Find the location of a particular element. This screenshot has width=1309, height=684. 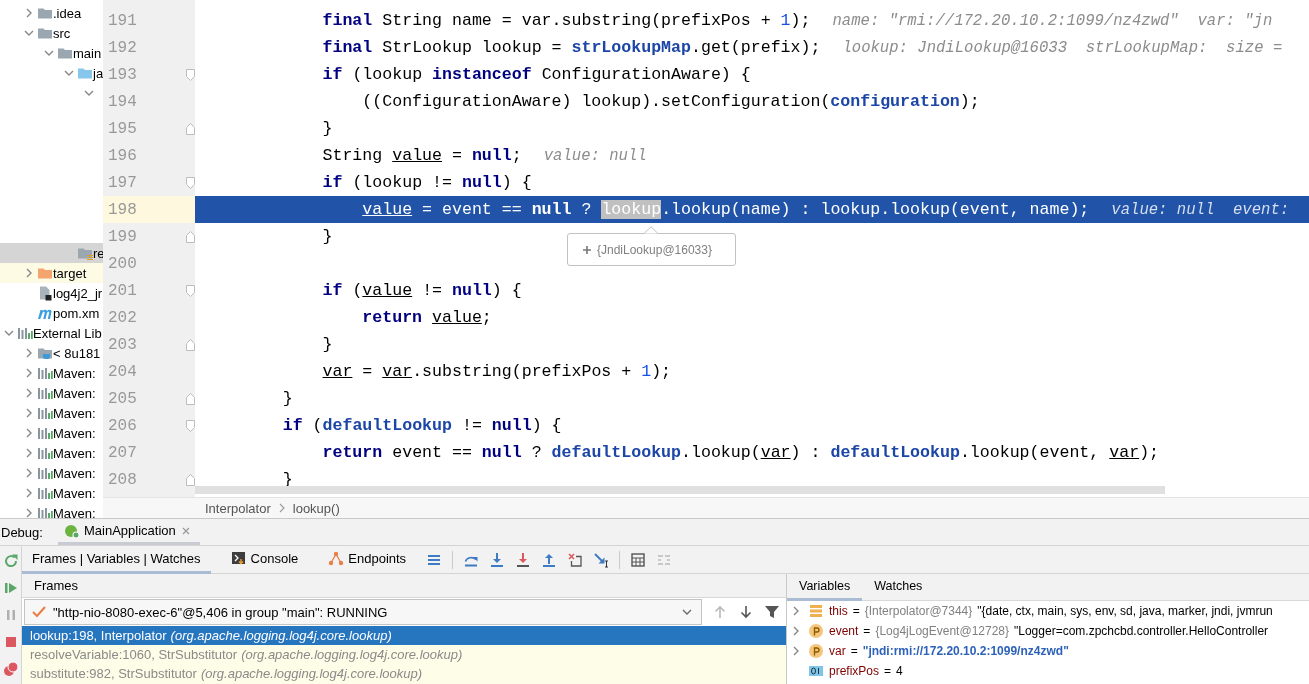

force-step-into-icon is located at coordinates (523, 559).